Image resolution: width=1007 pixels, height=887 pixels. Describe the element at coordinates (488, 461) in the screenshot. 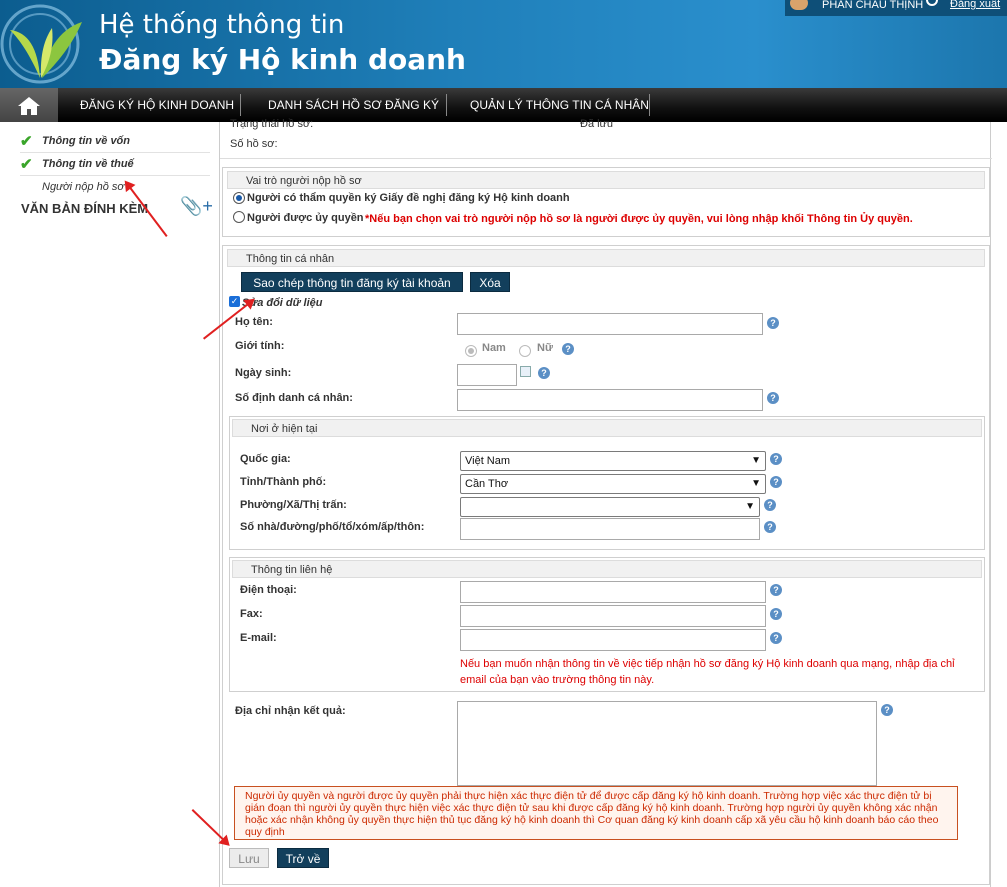

I see `quoc-gia-value: Việt Nam` at that location.